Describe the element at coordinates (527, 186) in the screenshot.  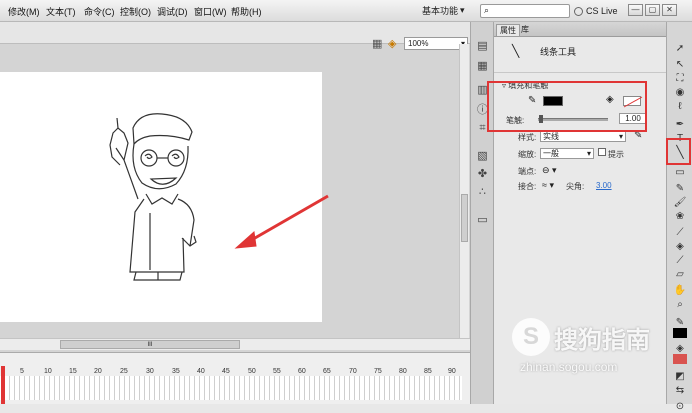
I see `join-label: 接合:` at that location.